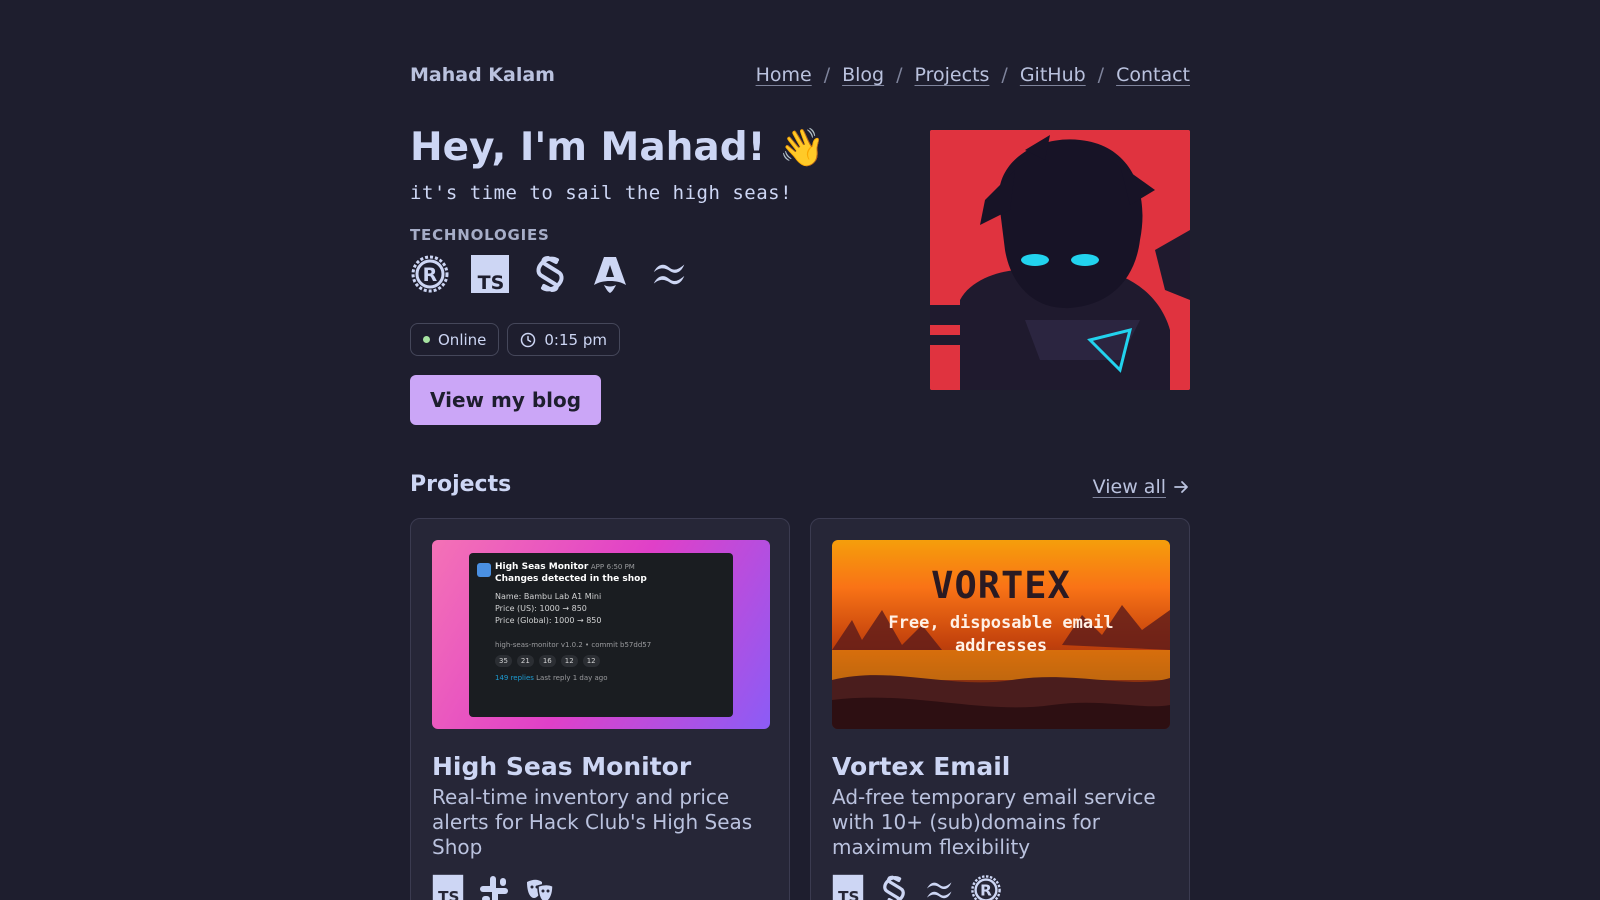  Describe the element at coordinates (1001, 585) in the screenshot. I see `vortex-logo-text: VORTEX` at that location.